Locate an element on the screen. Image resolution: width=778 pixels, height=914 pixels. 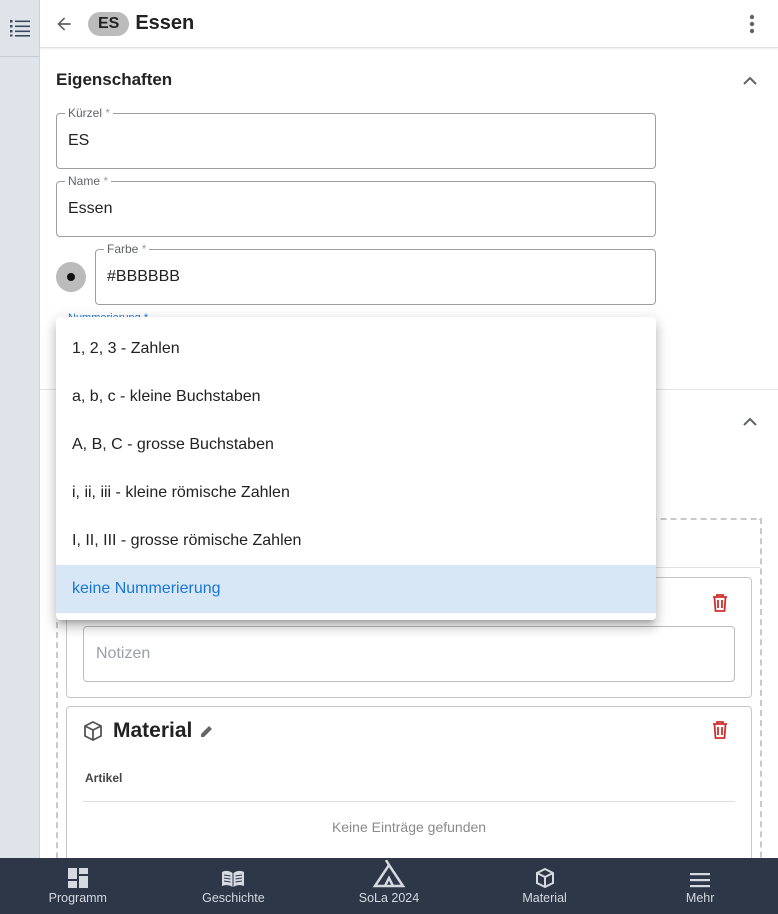
name-value: Essen is located at coordinates (90, 208).